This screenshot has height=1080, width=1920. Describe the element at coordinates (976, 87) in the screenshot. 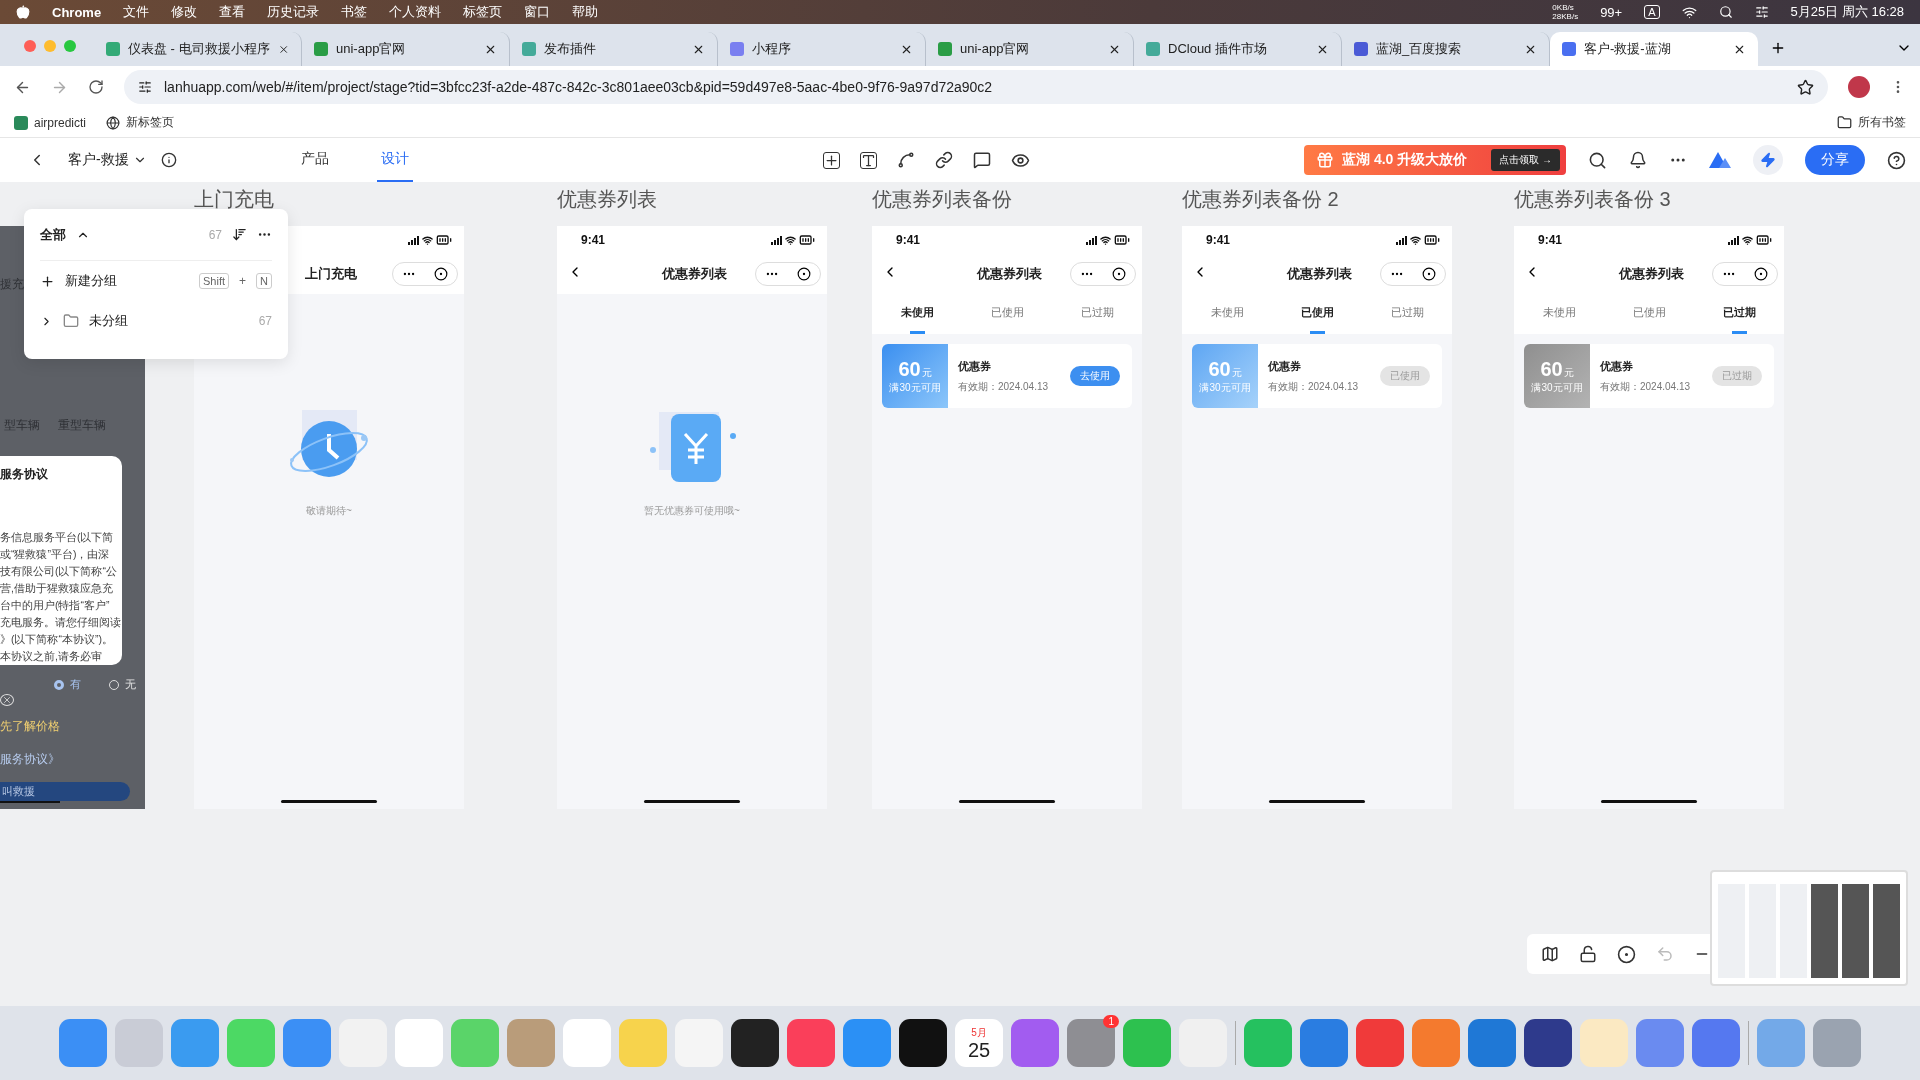

I see `address-bar: lanhuapp.com/web/#/item/project/stage?tid=3bfcc23f-a2de-487c-842c-3c801aee03cb&pid=59d497e8-5aac-4be0-9f76-9a97d72a90c2` at that location.